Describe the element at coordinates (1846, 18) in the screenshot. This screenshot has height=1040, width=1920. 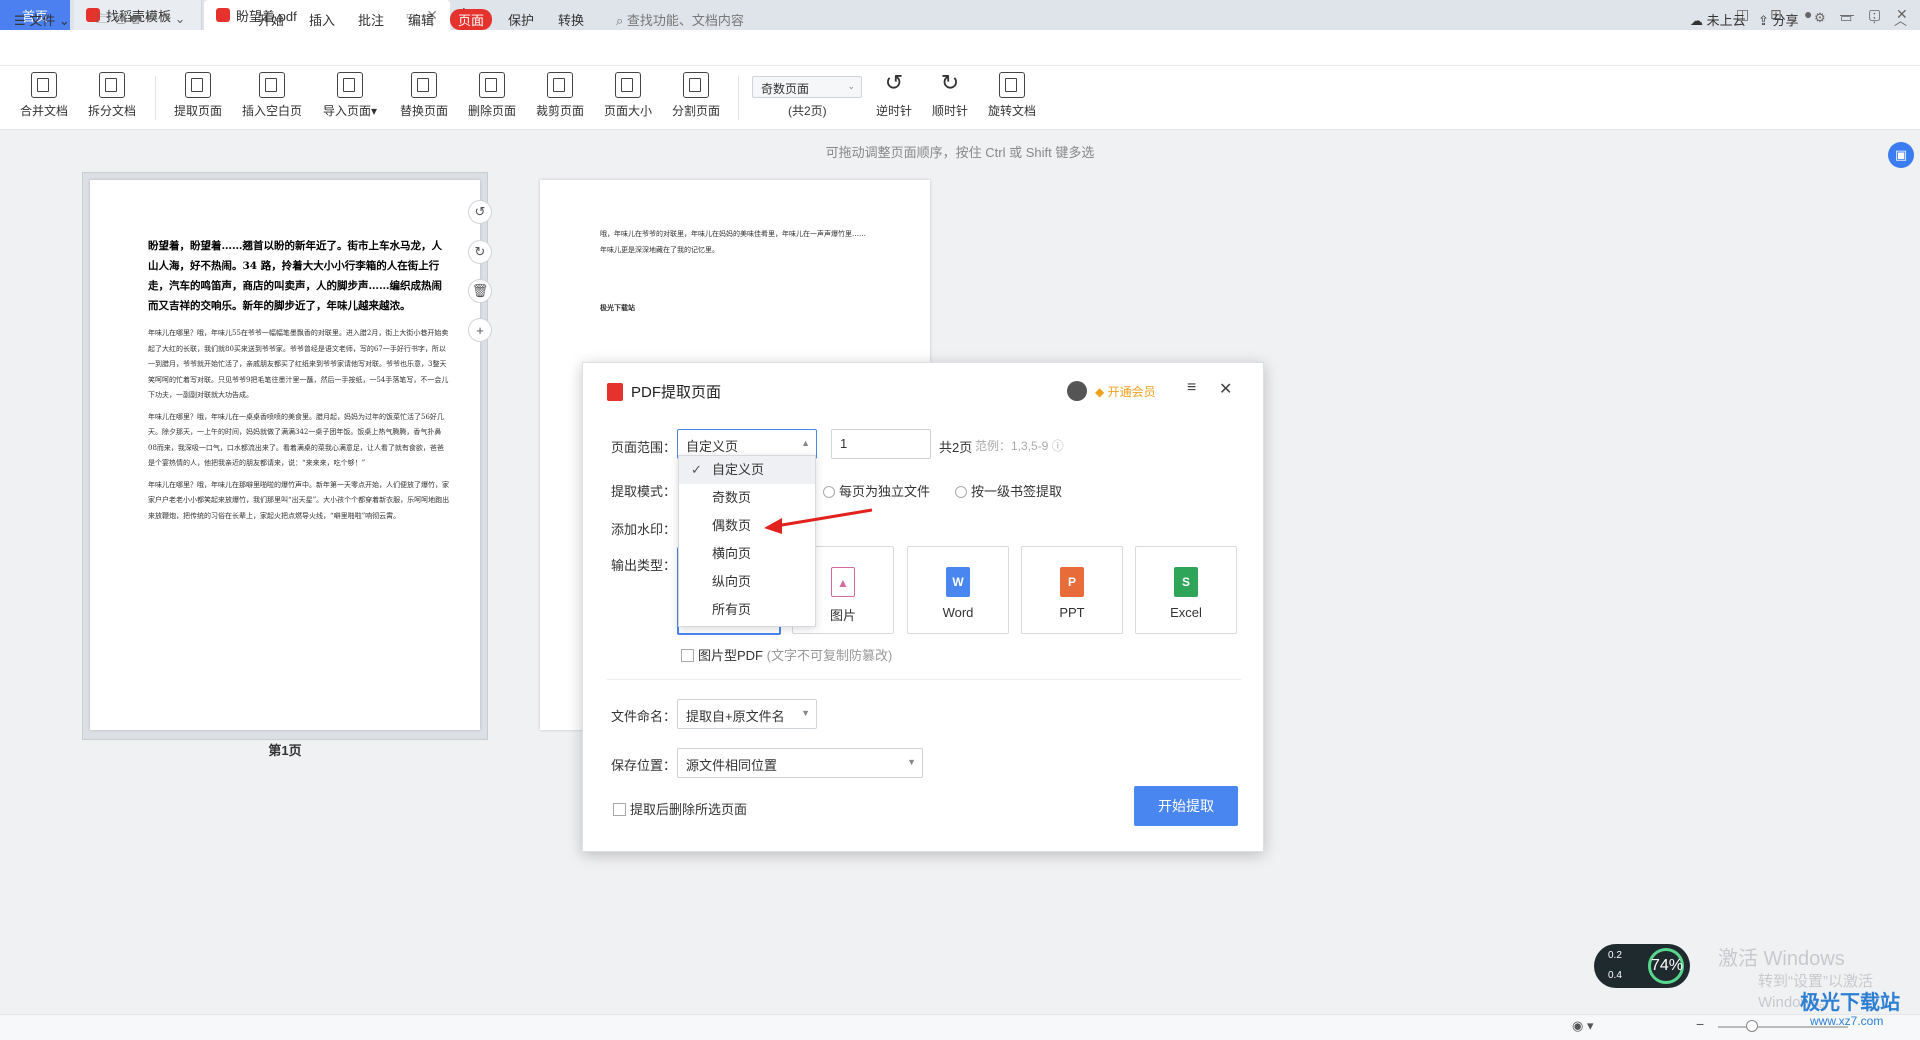
I see `feedback-icon: ▭` at that location.